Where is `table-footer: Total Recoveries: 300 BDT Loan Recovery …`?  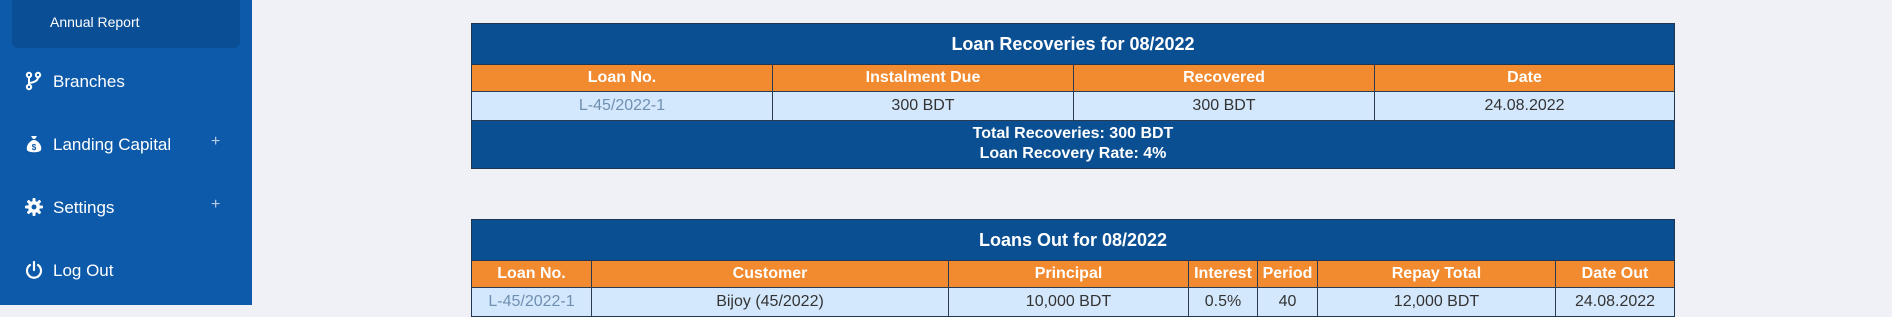 table-footer: Total Recoveries: 300 BDT Loan Recovery … is located at coordinates (1073, 144).